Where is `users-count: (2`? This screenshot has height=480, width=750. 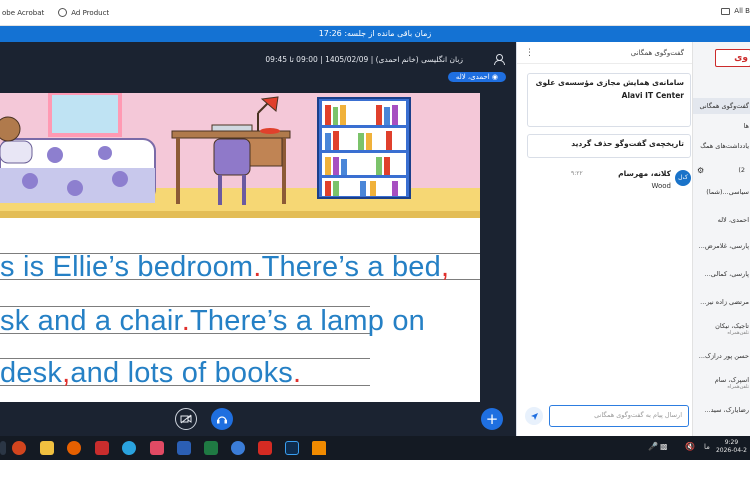 users-count: (2 is located at coordinates (741, 170).